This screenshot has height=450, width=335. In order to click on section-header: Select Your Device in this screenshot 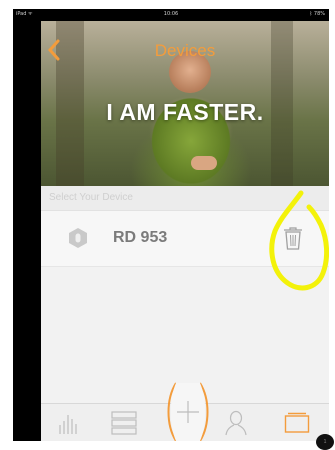, I will do `click(185, 198)`.